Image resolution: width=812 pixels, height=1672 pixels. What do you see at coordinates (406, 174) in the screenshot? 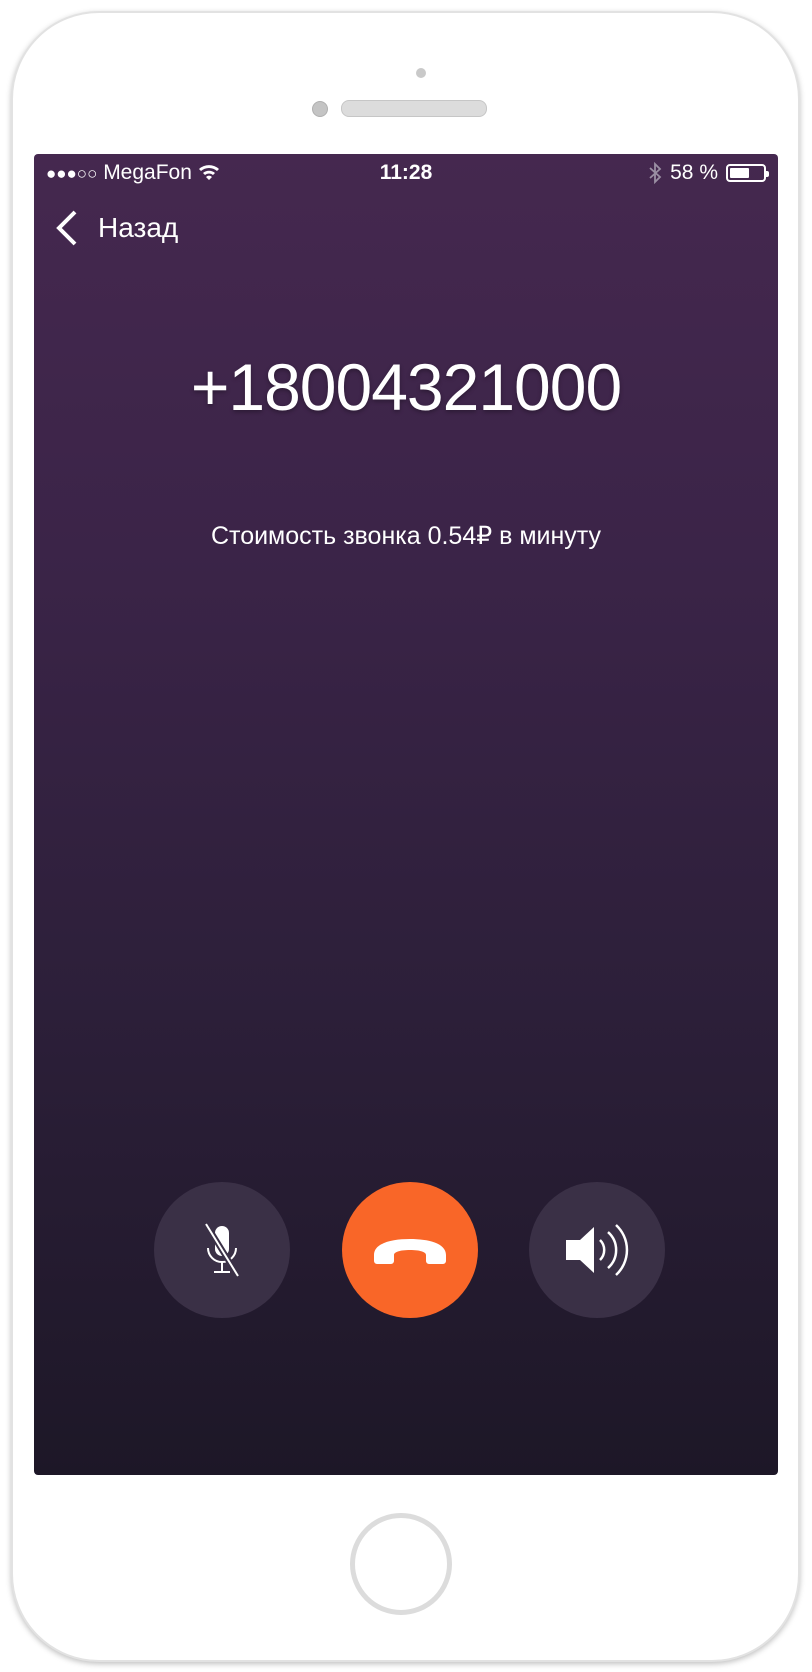
I see `status-bar: ●●●○○ MegaFon 11:28 58 %` at bounding box center [406, 174].